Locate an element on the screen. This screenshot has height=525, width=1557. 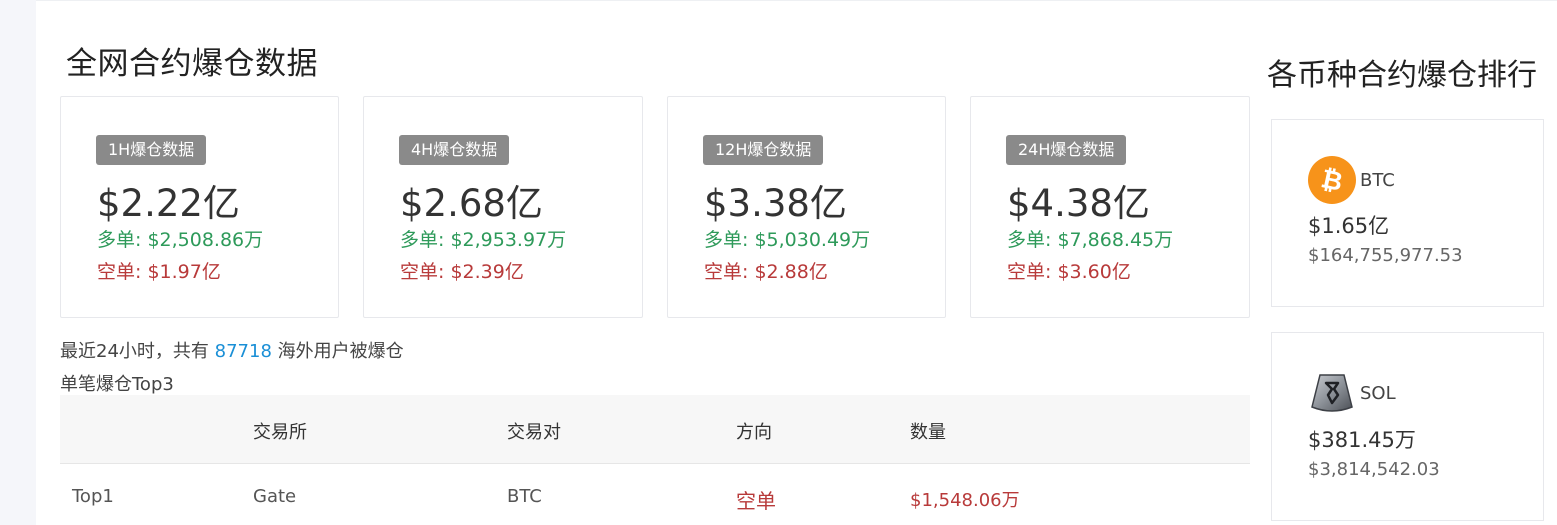
card-badge: 24H爆仓数据 is located at coordinates (1066, 150).